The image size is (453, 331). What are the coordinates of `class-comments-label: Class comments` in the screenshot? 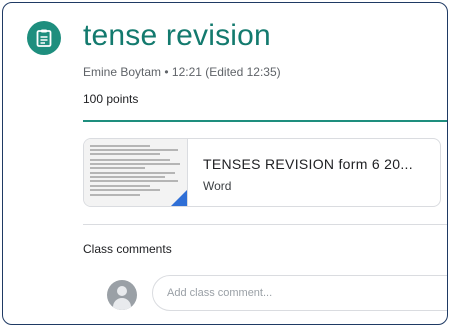 It's located at (127, 249).